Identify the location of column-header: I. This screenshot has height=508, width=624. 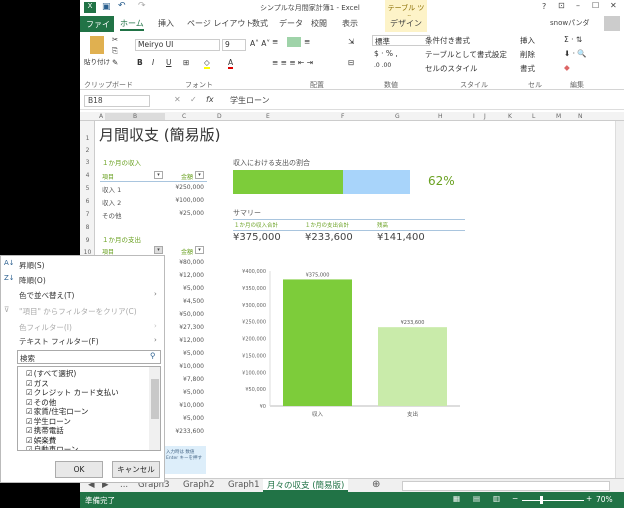
(474, 116).